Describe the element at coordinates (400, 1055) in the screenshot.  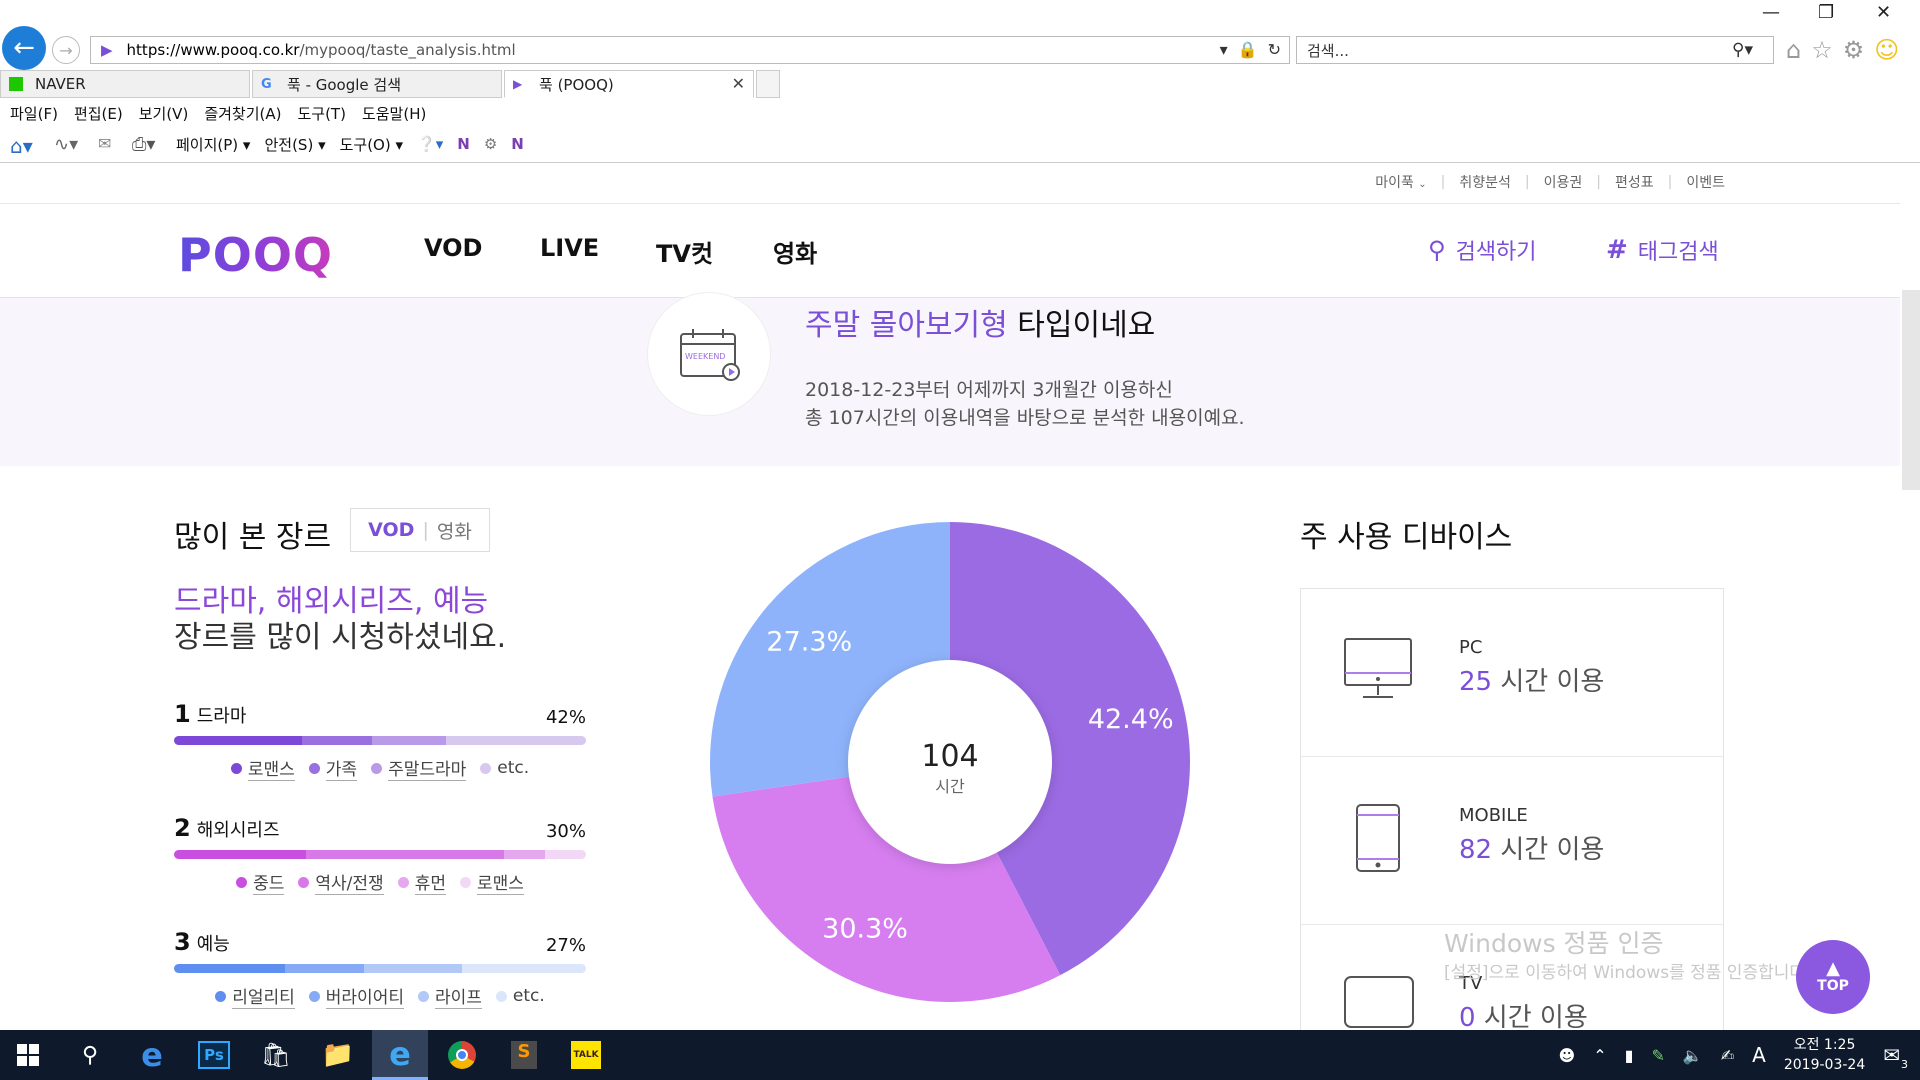
I see `ie-icon: e` at that location.